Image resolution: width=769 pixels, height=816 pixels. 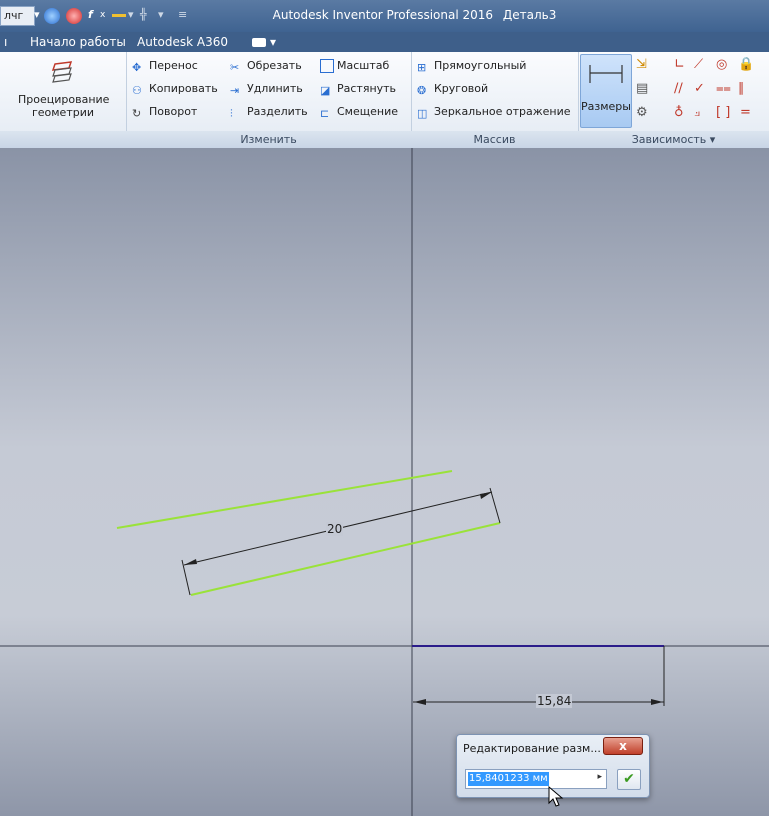 I want to click on circular-pattern-label: Круговой, so click(x=461, y=88).